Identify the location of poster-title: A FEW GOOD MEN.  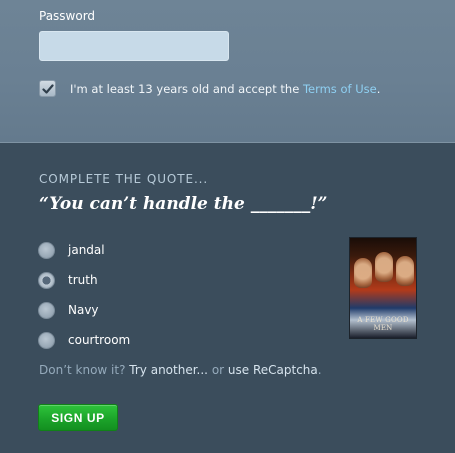
(383, 324).